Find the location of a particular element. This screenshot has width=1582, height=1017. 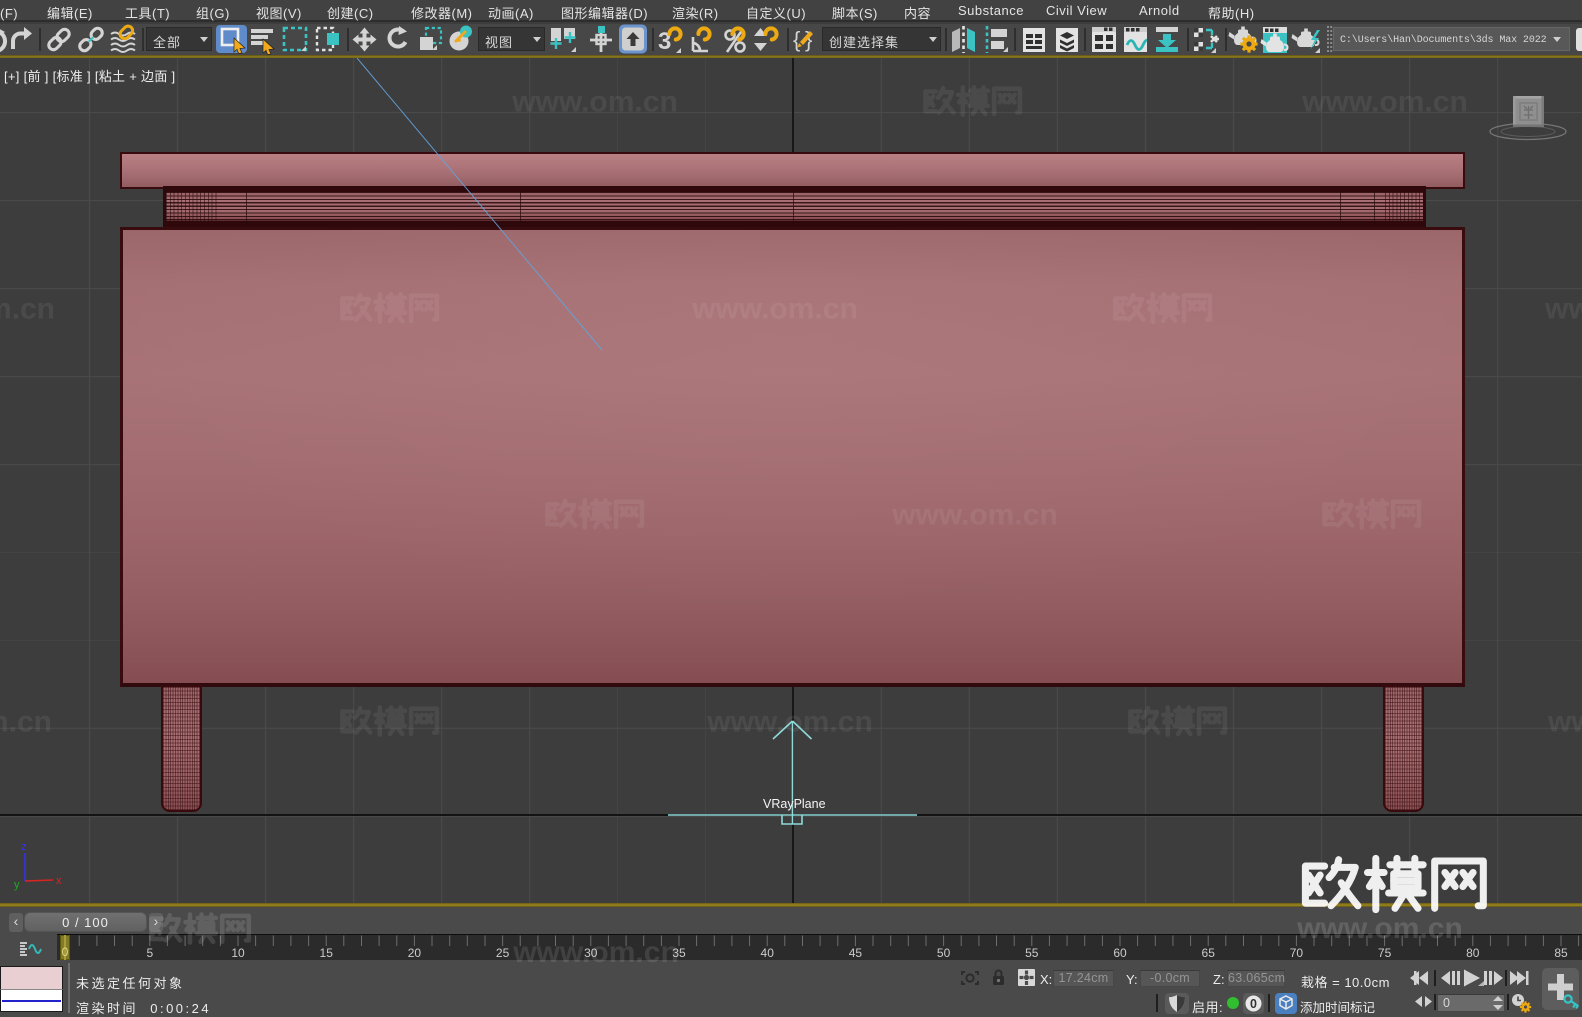

svg-text: 5 is located at coordinates (149, 953).